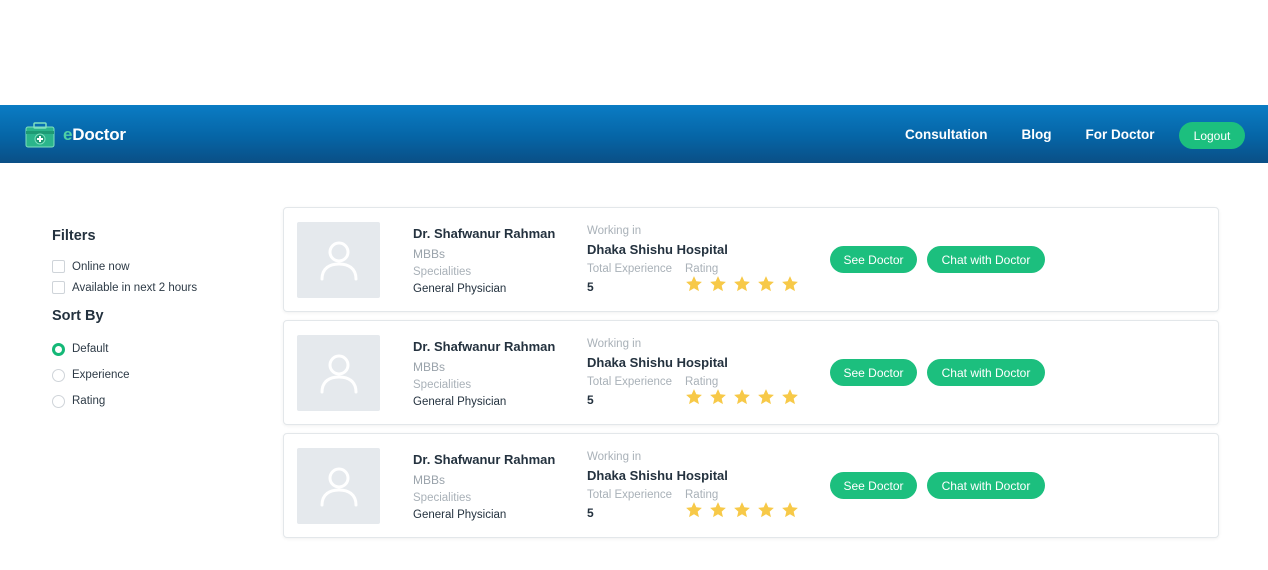 Image resolution: width=1268 pixels, height=570 pixels. I want to click on brand-prefix: e, so click(68, 134).